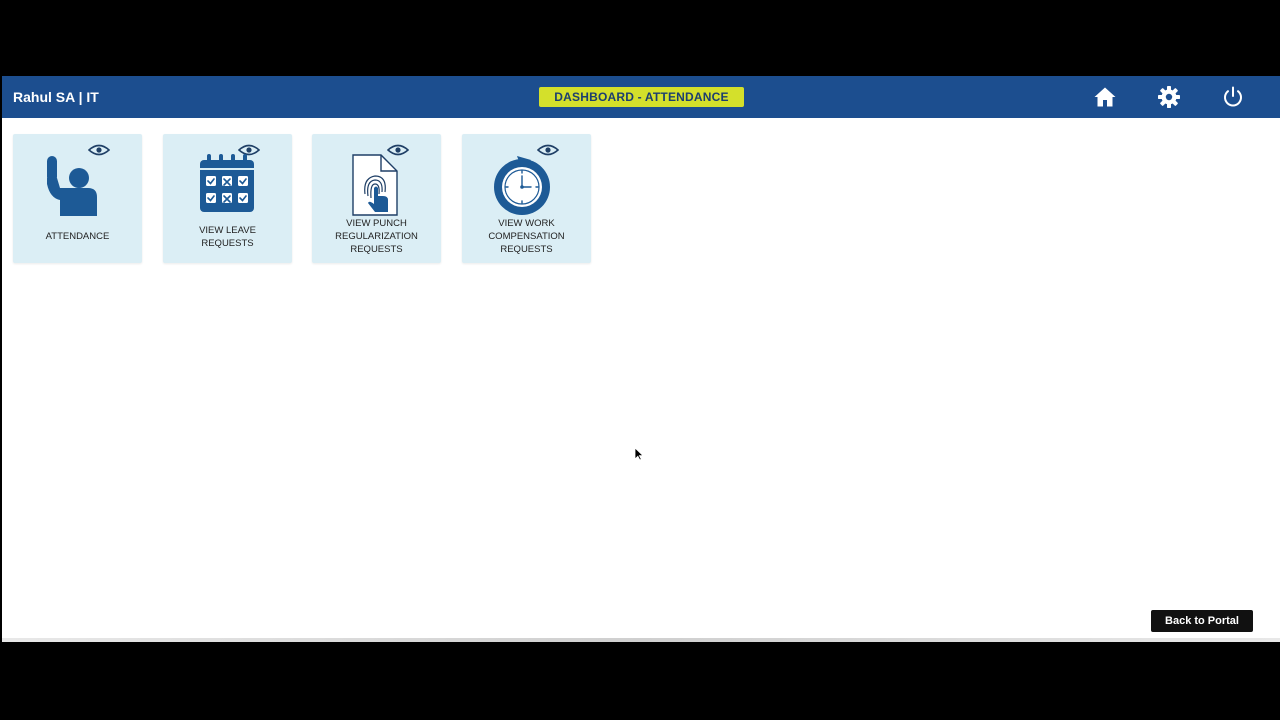 This screenshot has height=720, width=1280. What do you see at coordinates (641, 640) in the screenshot?
I see `bottom-divider` at bounding box center [641, 640].